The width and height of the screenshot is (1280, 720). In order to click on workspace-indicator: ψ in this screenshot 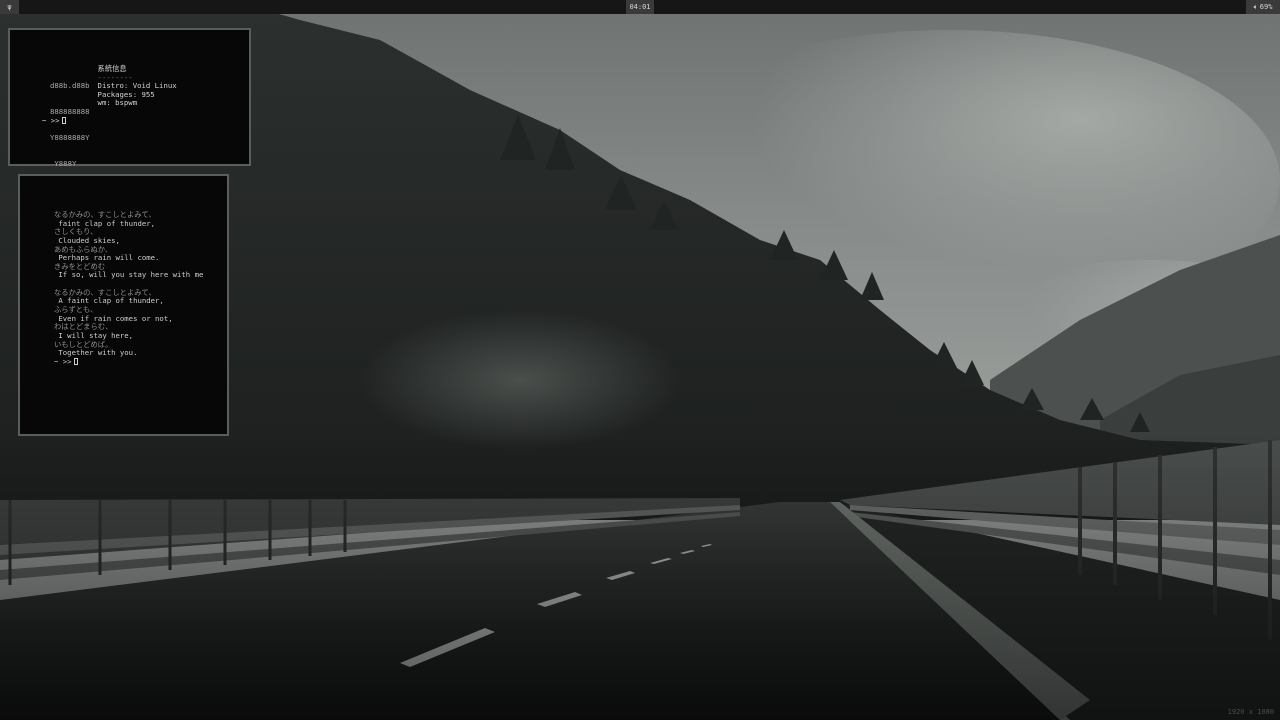, I will do `click(9, 7)`.